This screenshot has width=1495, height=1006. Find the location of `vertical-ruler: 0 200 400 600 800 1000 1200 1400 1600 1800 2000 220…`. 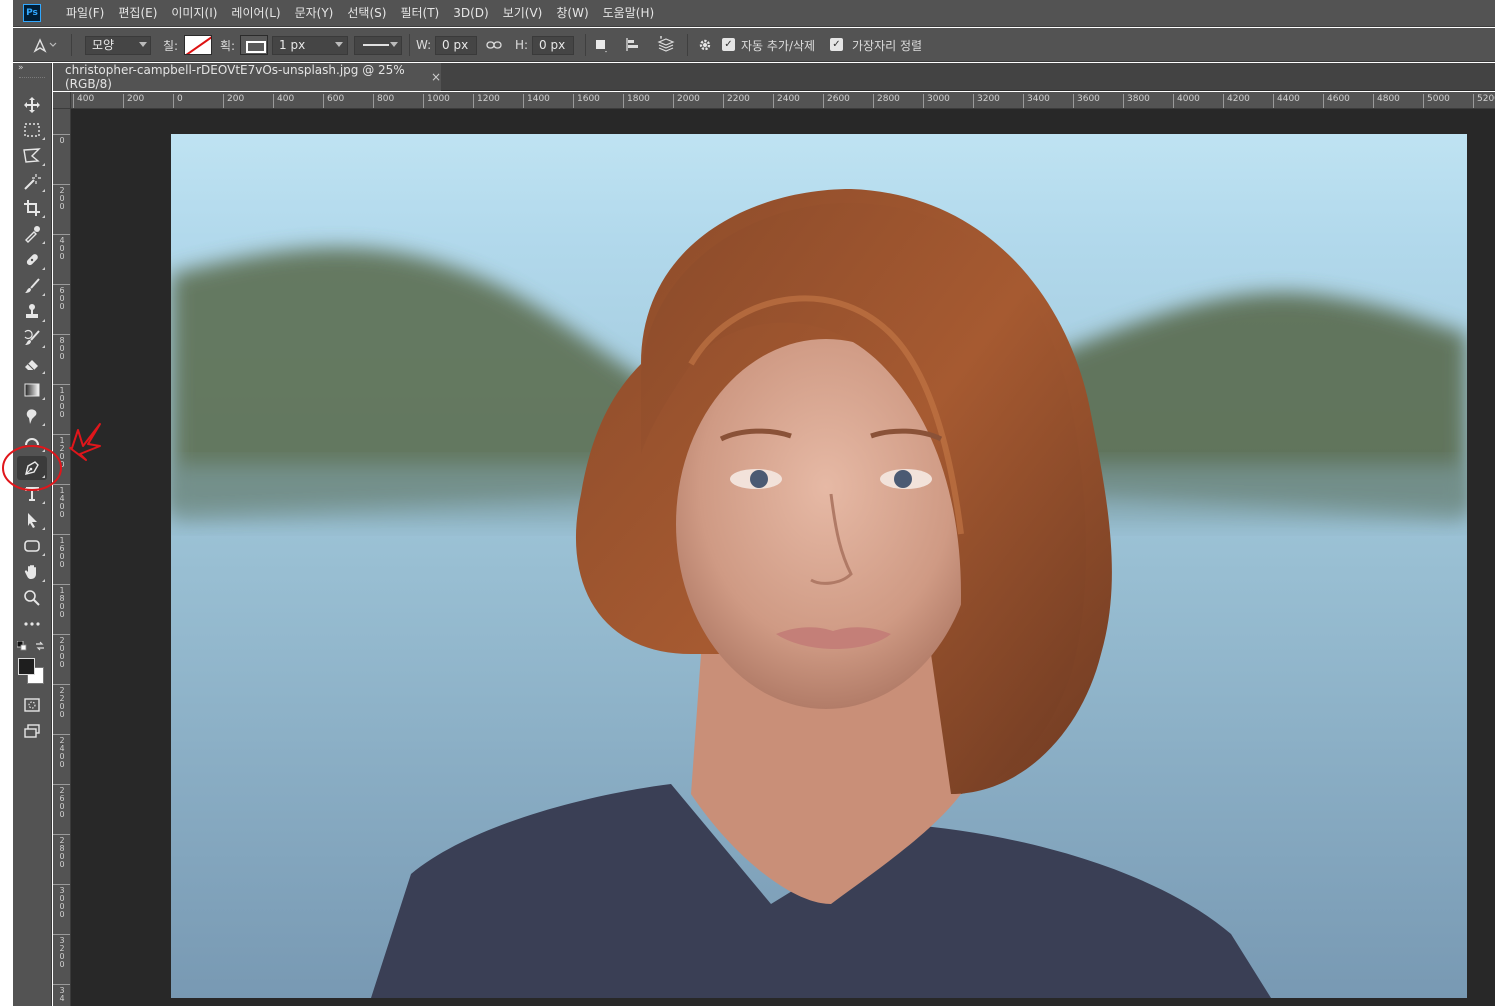

vertical-ruler: 0 200 400 600 800 1000 1200 1400 1600 1800 2000 220… is located at coordinates (62, 557).